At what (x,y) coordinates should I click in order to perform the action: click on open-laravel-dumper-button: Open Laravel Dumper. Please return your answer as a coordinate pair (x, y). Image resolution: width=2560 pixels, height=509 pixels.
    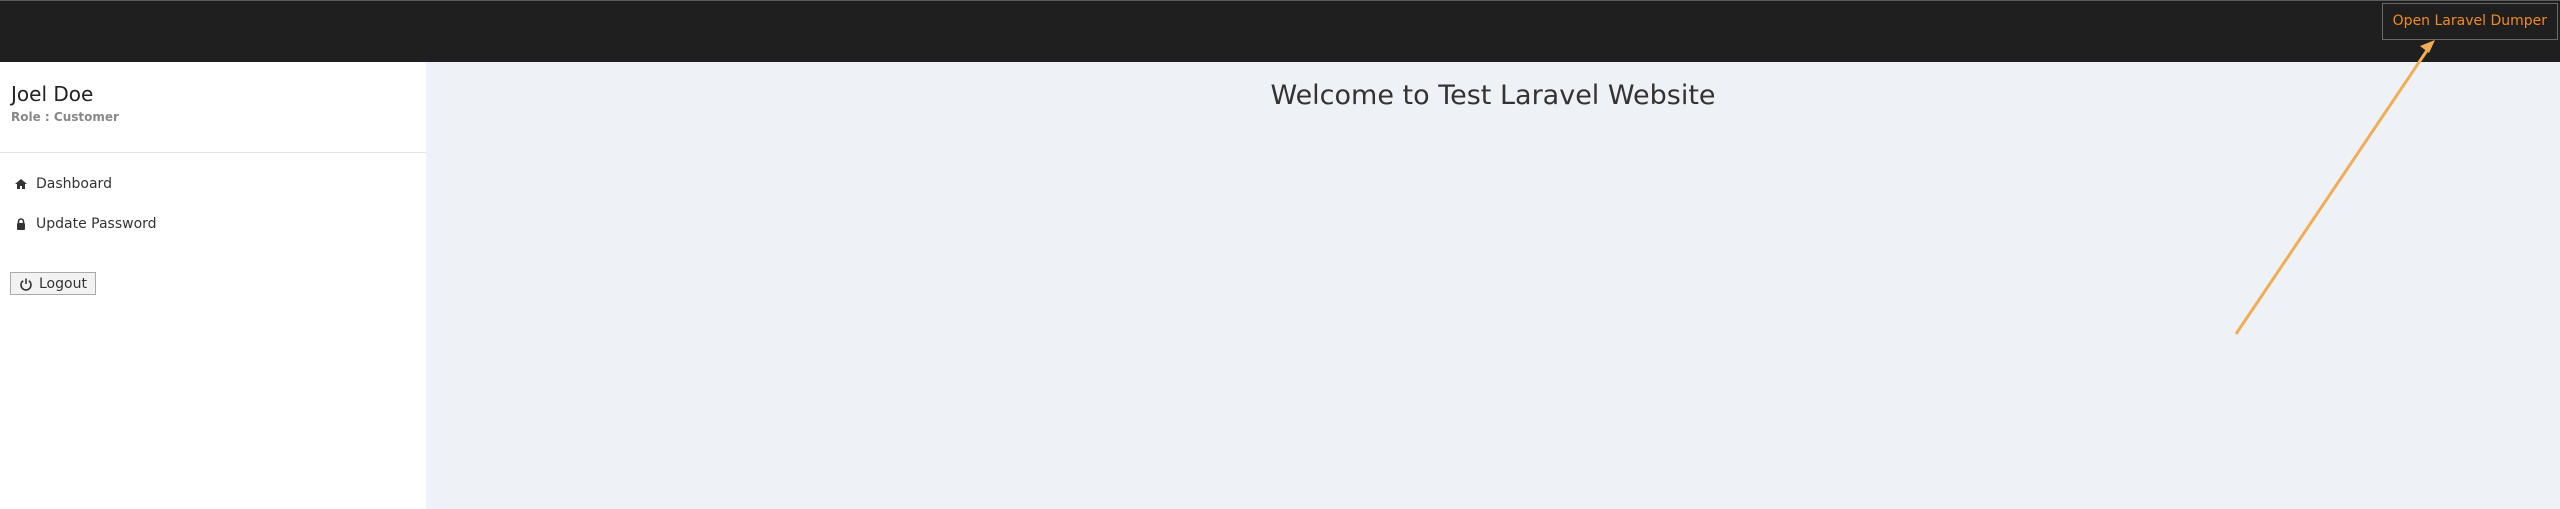
    Looking at the image, I should click on (2469, 21).